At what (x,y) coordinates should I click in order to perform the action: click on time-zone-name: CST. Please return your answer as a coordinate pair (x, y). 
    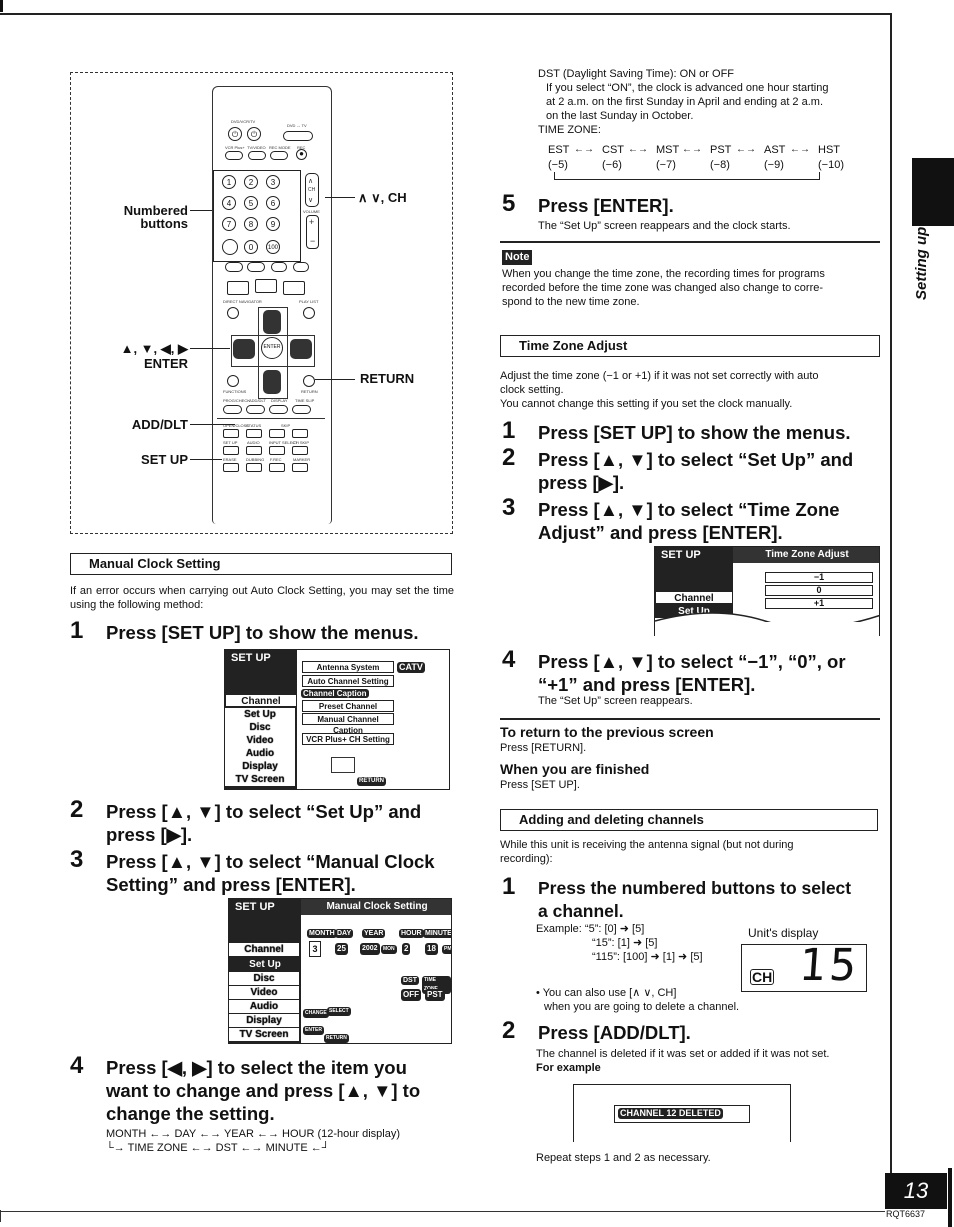
    Looking at the image, I should click on (613, 150).